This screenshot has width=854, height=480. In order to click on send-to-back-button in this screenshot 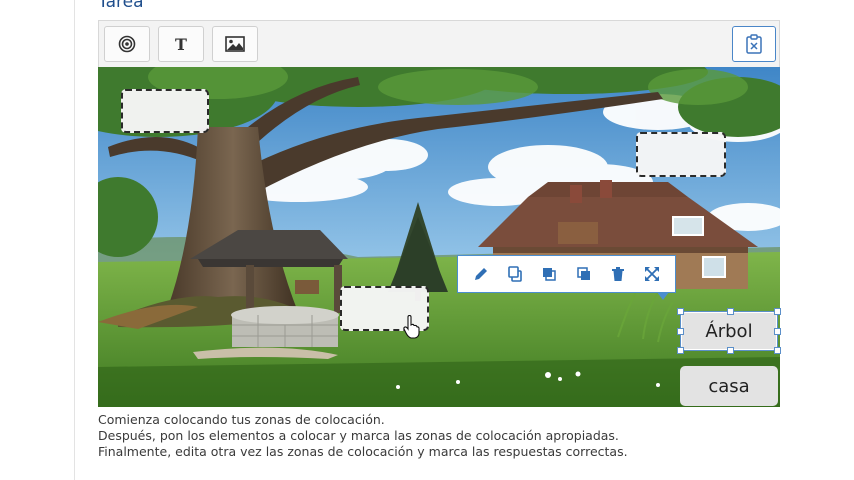, I will do `click(584, 274)`.